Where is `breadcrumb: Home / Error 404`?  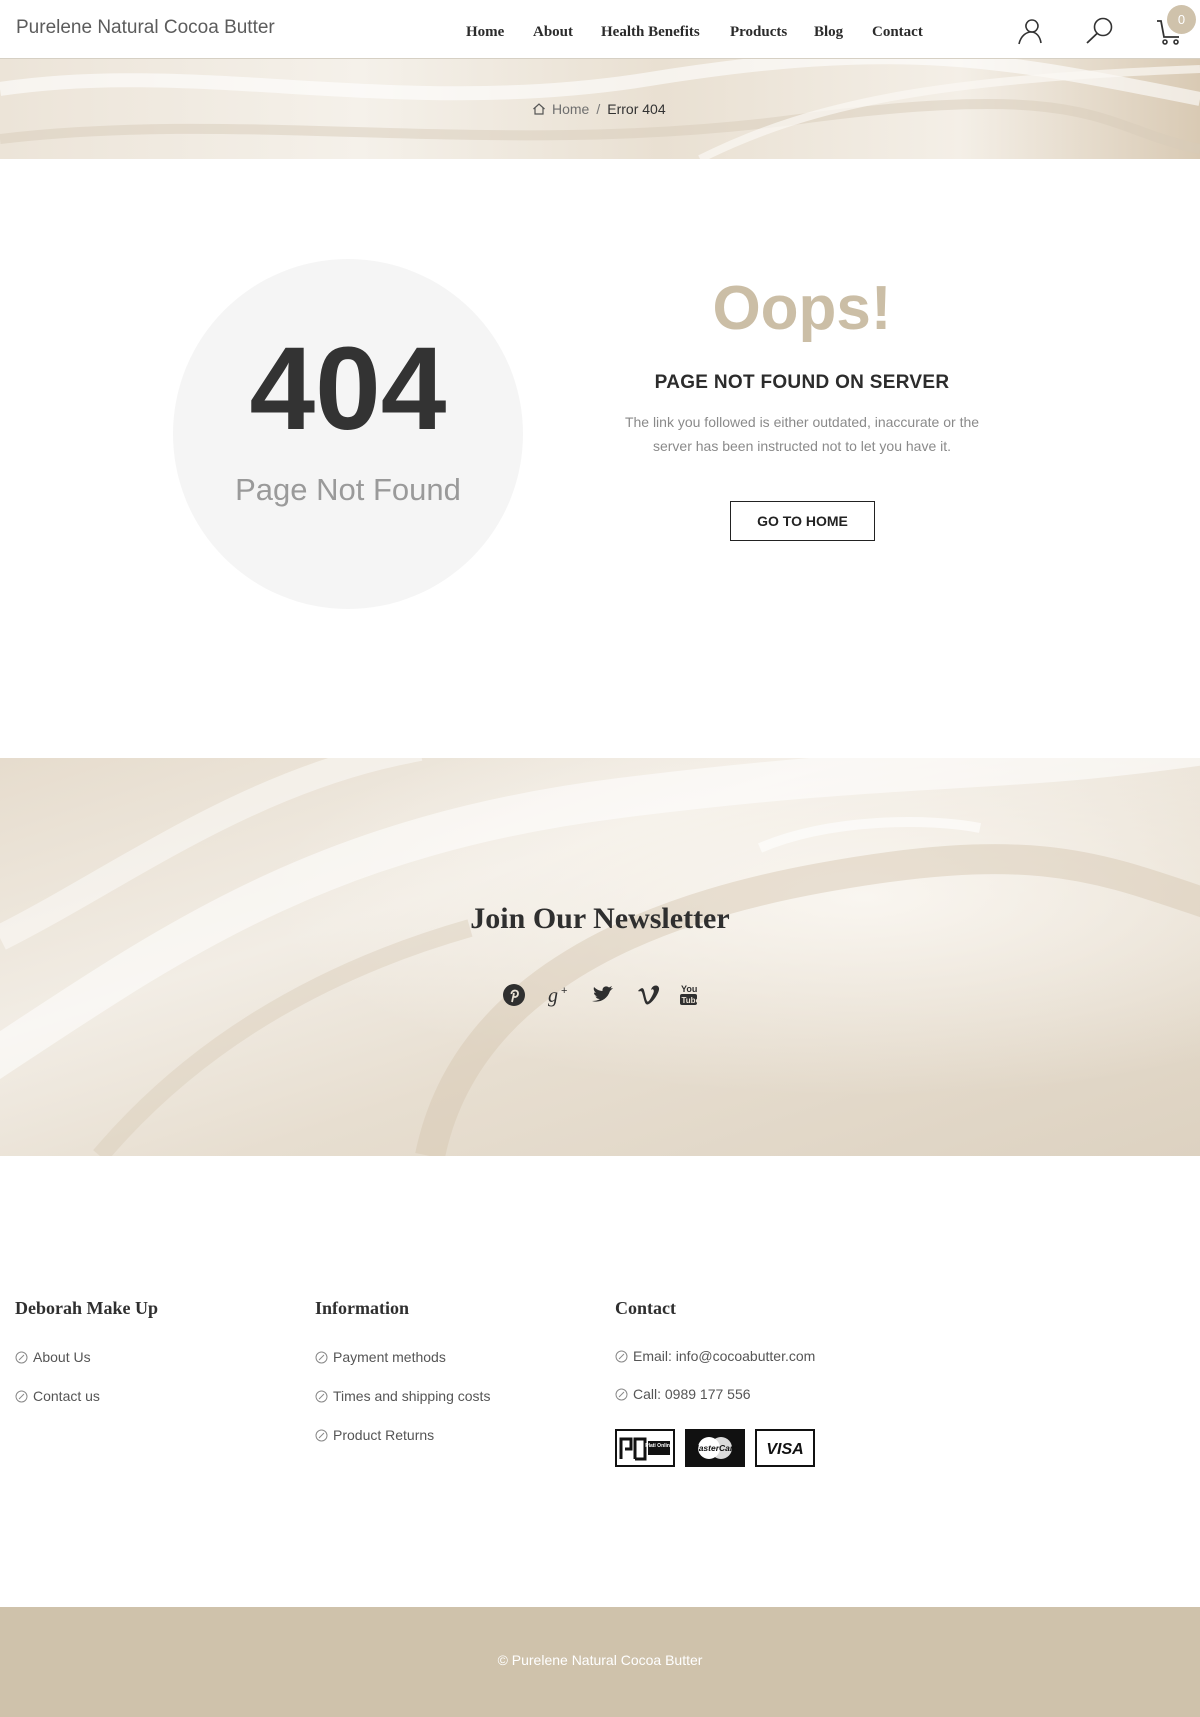
breadcrumb: Home / Error 404 is located at coordinates (599, 109).